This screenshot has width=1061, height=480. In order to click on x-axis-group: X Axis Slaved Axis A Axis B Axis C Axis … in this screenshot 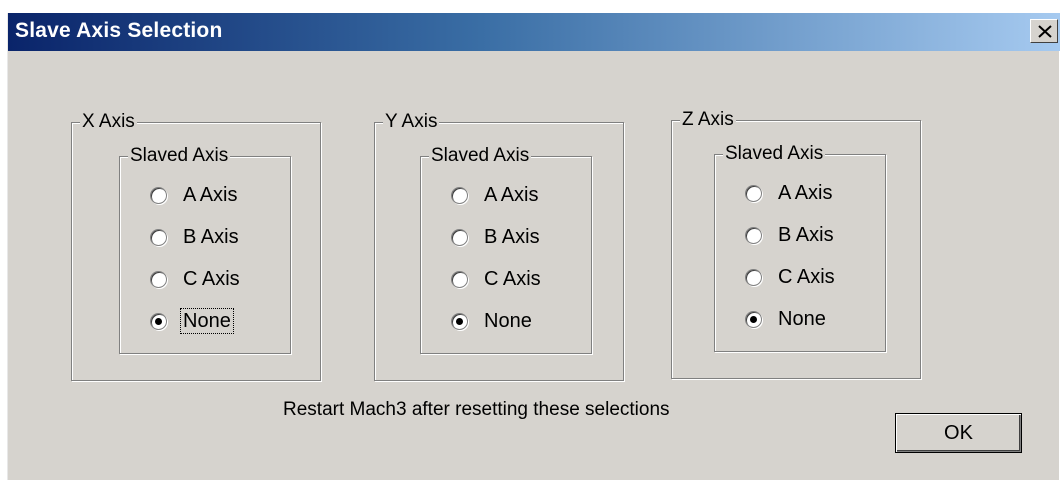, I will do `click(196, 246)`.